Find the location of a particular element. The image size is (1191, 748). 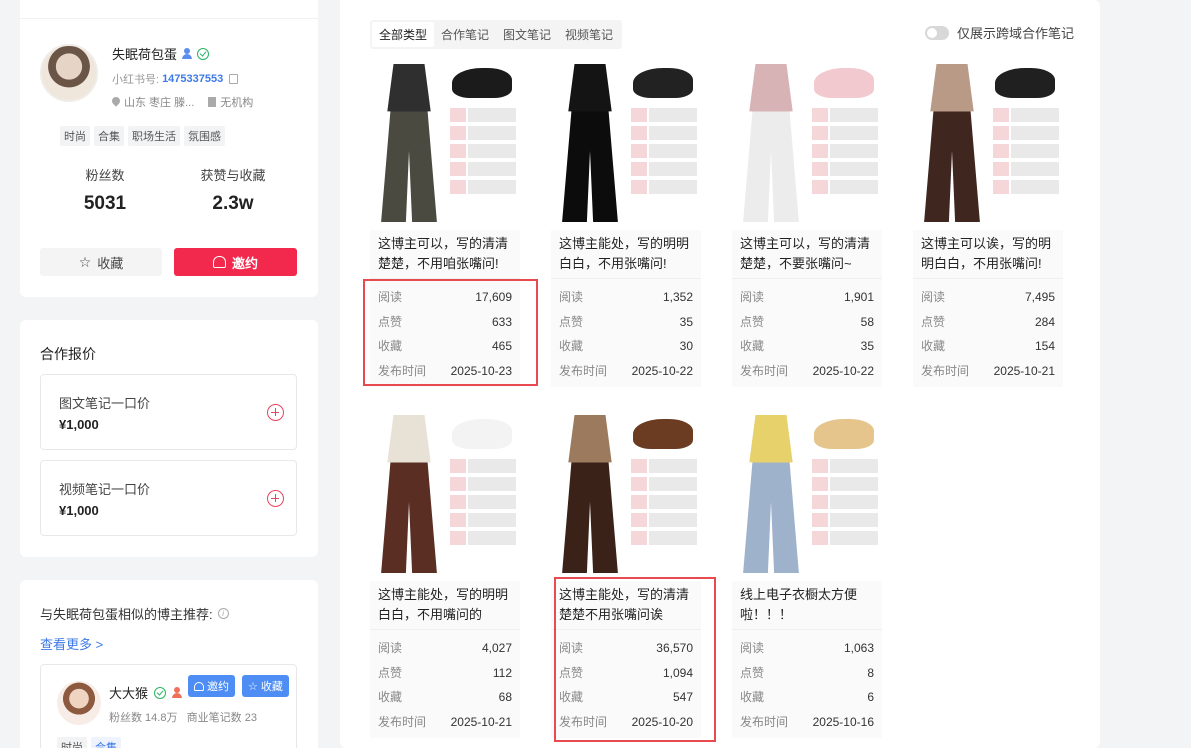

stat-value: 1,063 is located at coordinates (858, 648).